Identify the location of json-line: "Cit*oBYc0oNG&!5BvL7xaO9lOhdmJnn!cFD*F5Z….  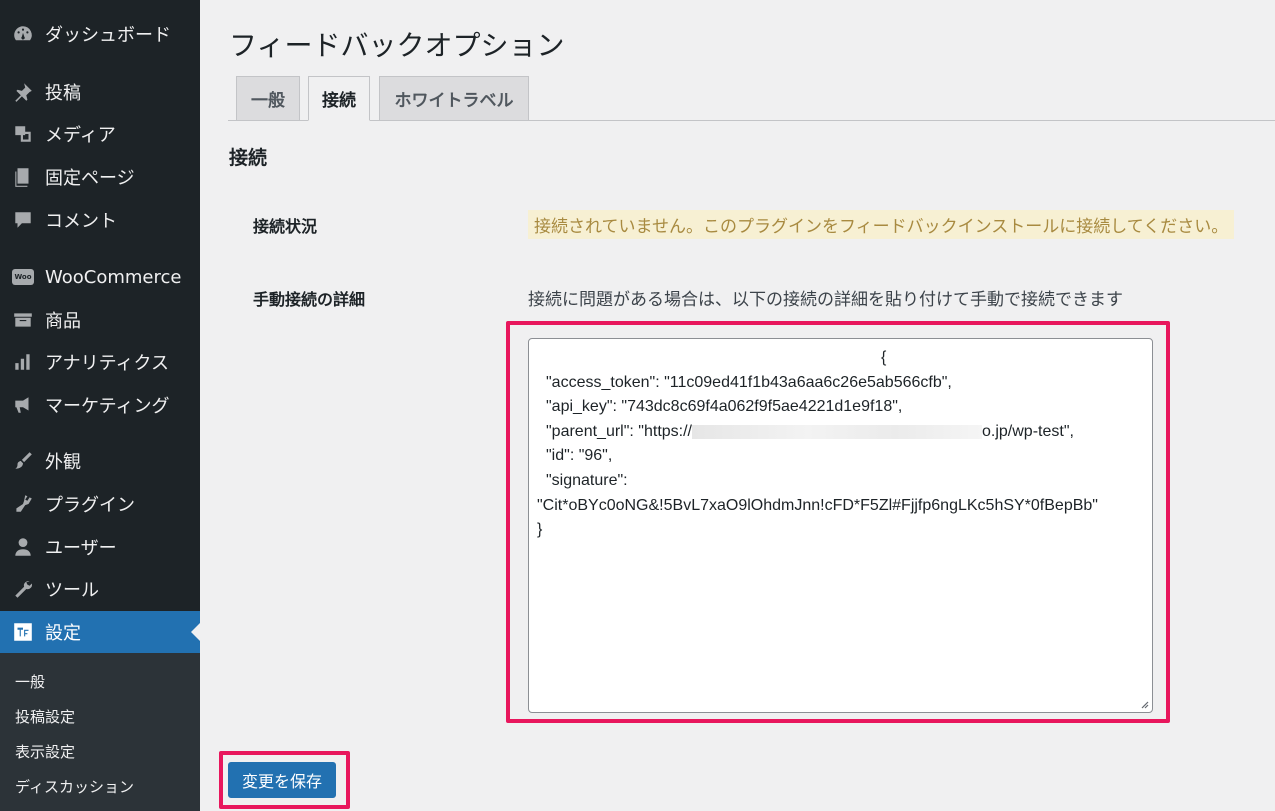
(817, 505).